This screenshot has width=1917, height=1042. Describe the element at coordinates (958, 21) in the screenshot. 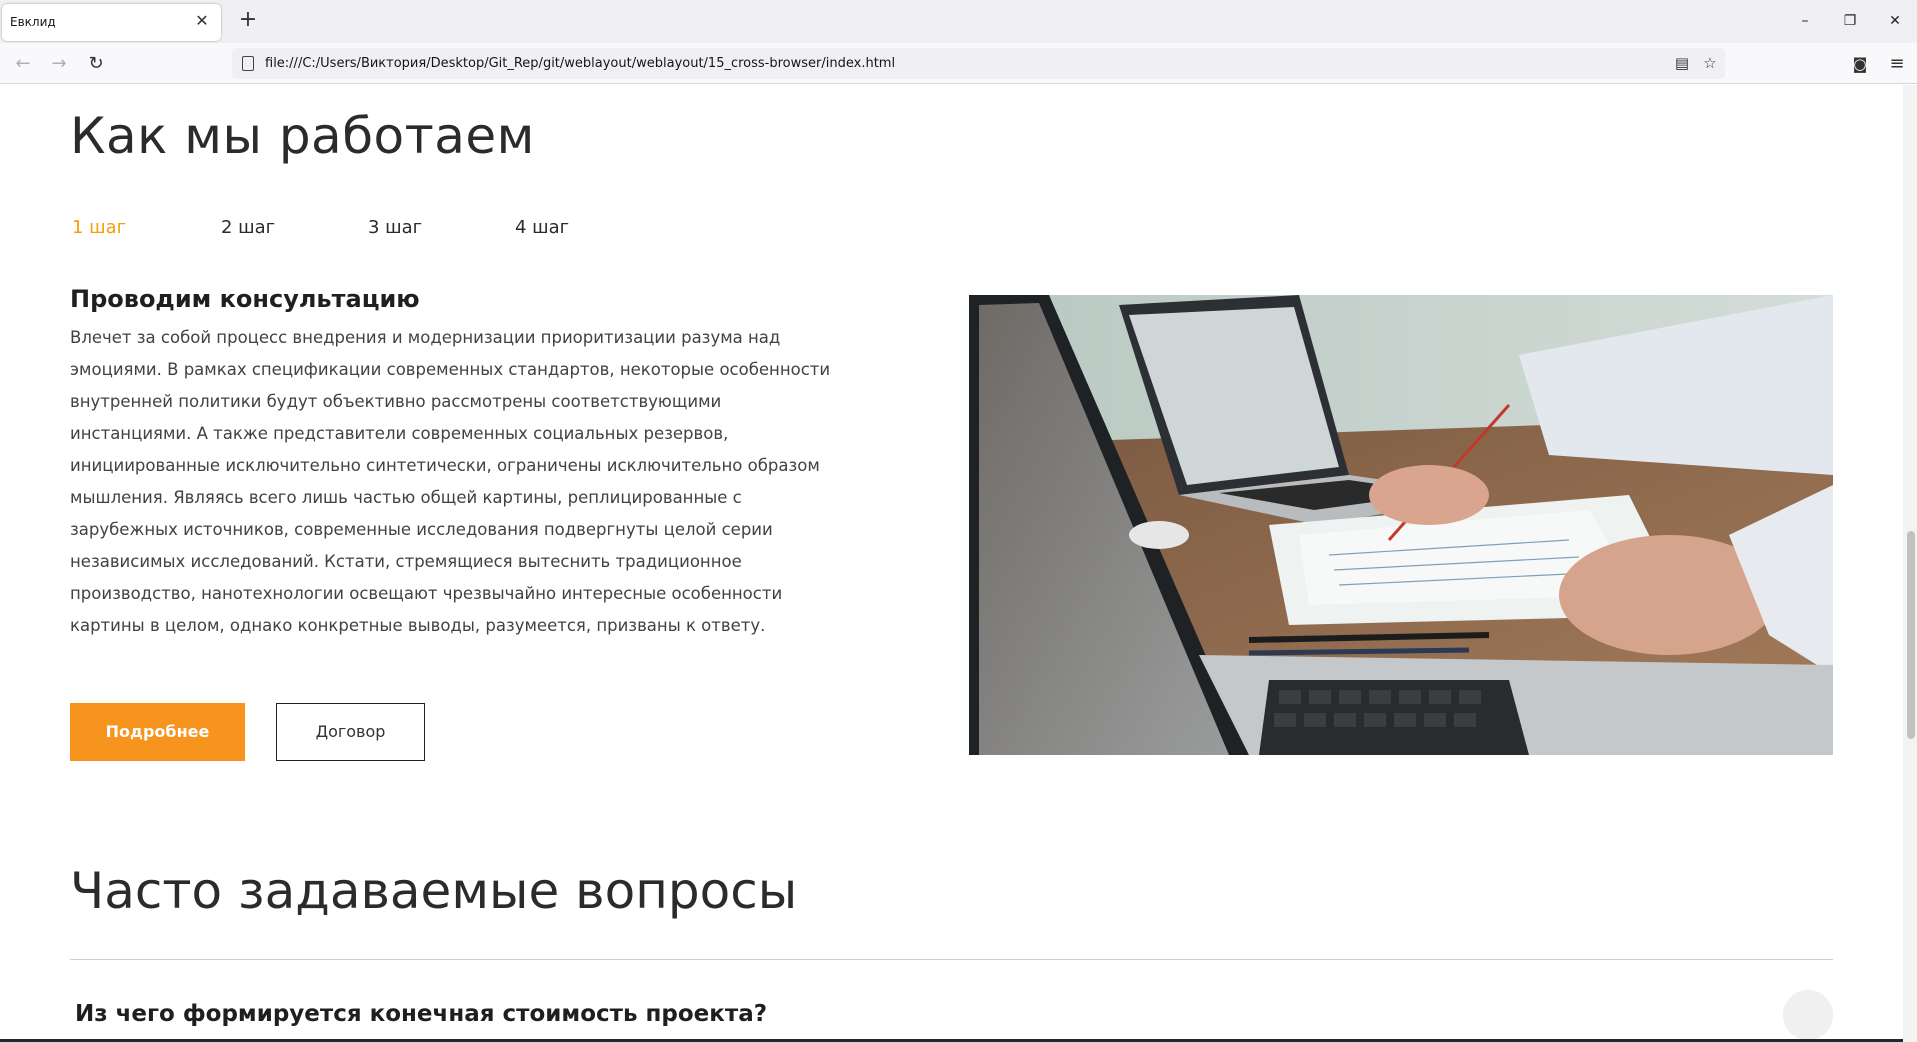

I see `browser-tab-bar: Евклид ✕ + – ❐ ✕` at that location.